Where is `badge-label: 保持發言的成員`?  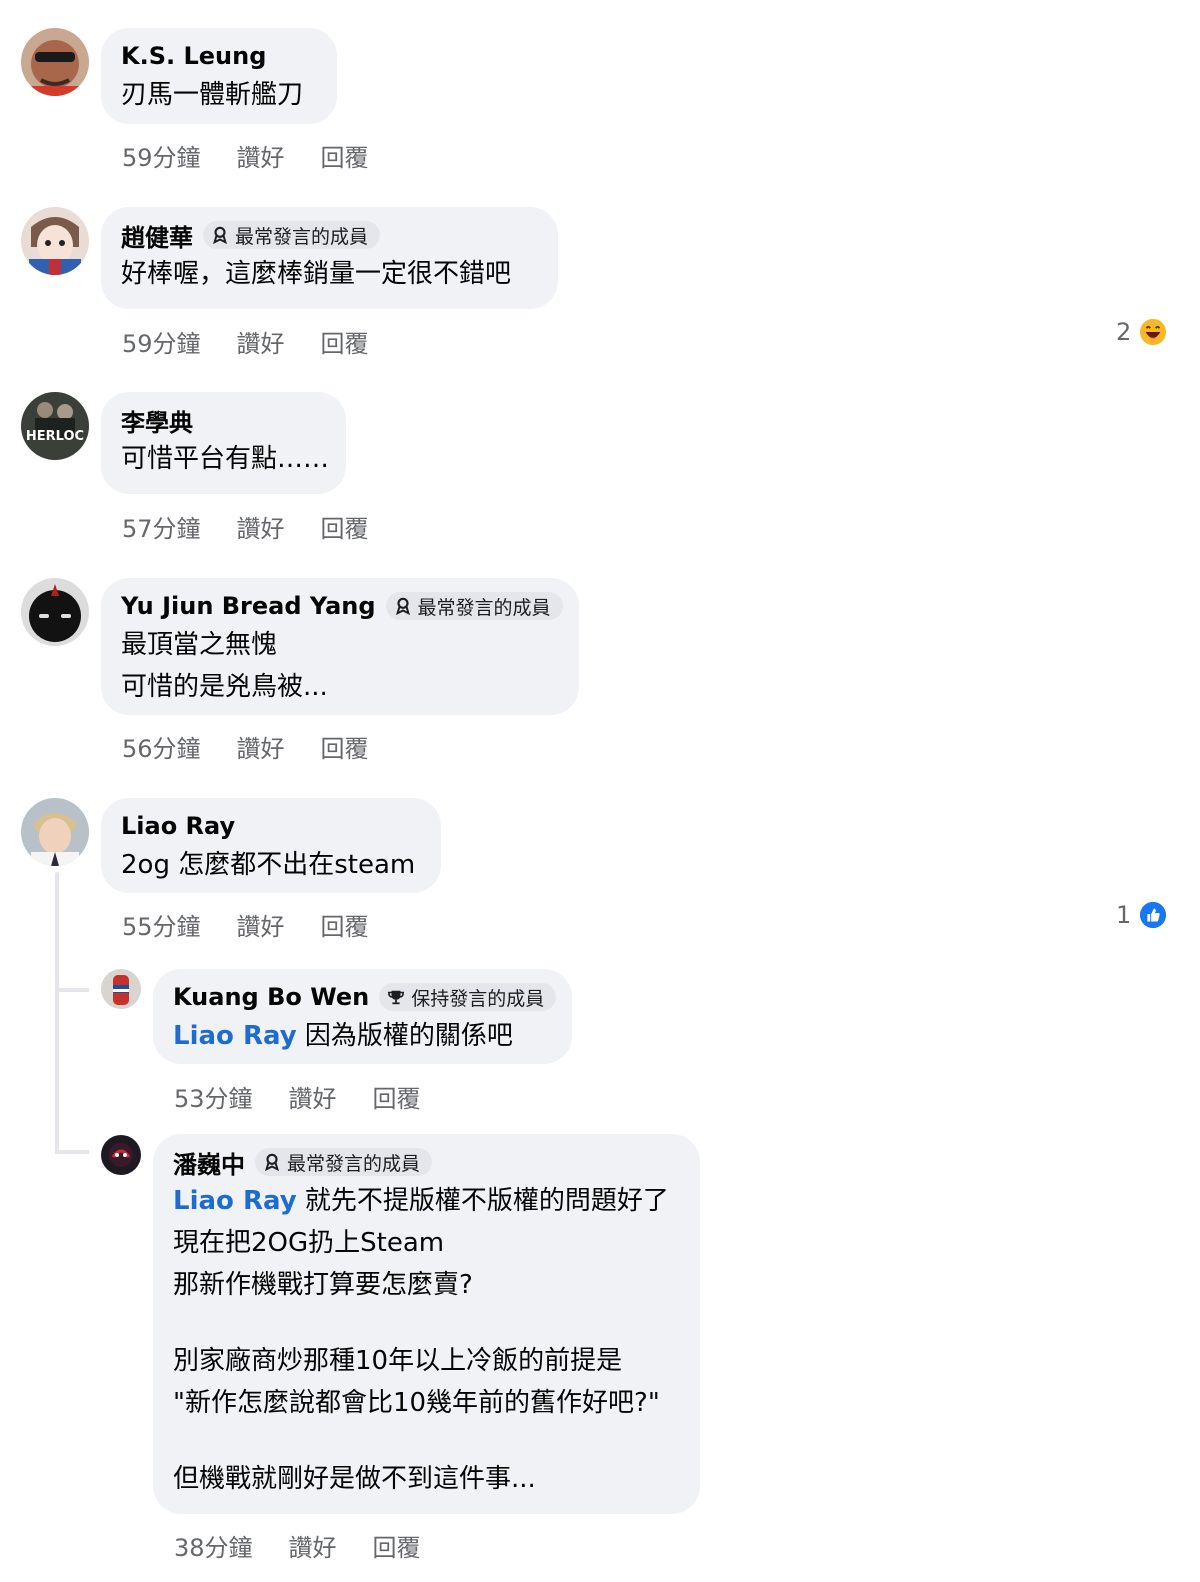
badge-label: 保持發言的成員 is located at coordinates (478, 998).